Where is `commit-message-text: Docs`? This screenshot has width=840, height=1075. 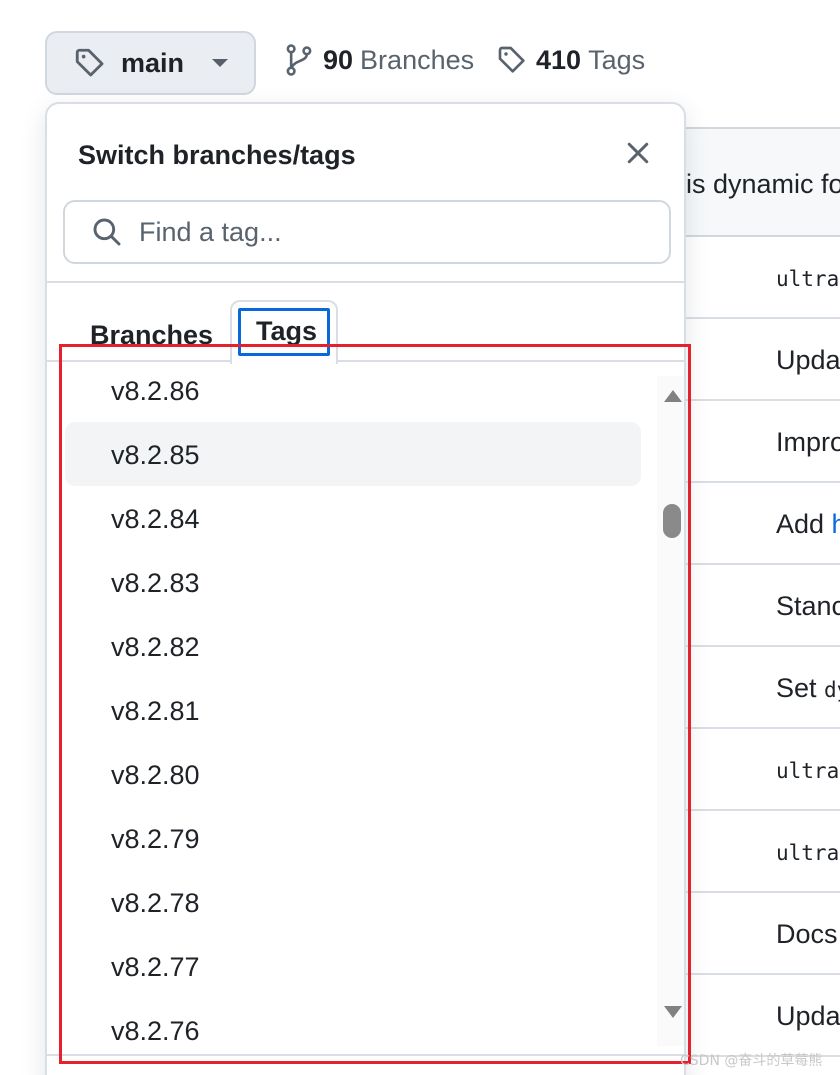 commit-message-text: Docs is located at coordinates (807, 934).